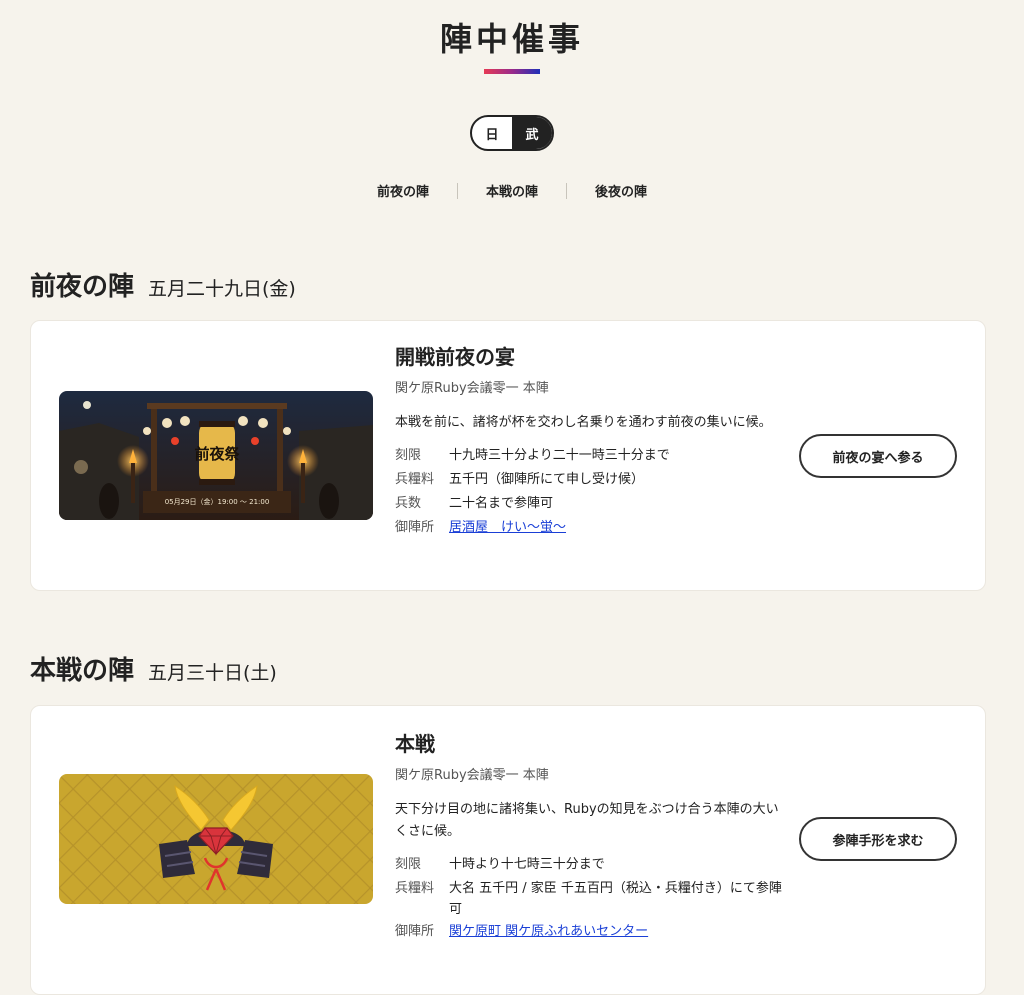  I want to click on day-date: 五月二十九日(金), so click(222, 289).